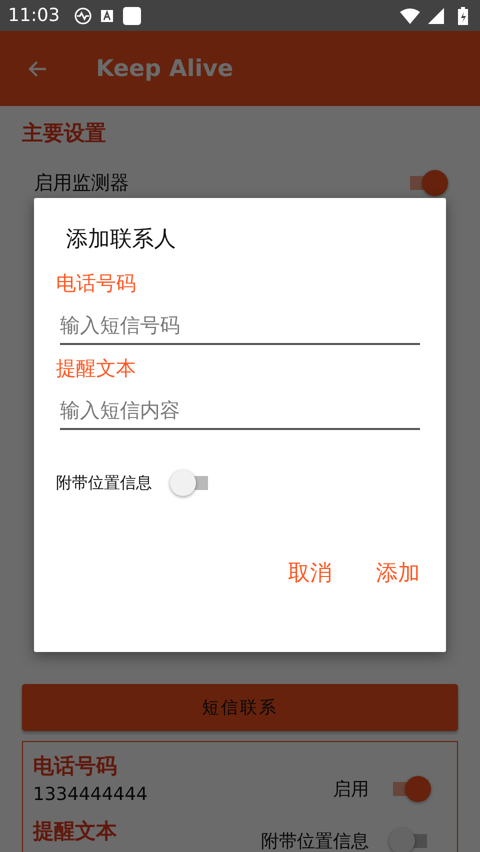  What do you see at coordinates (310, 573) in the screenshot?
I see `dialog-button: 取消` at bounding box center [310, 573].